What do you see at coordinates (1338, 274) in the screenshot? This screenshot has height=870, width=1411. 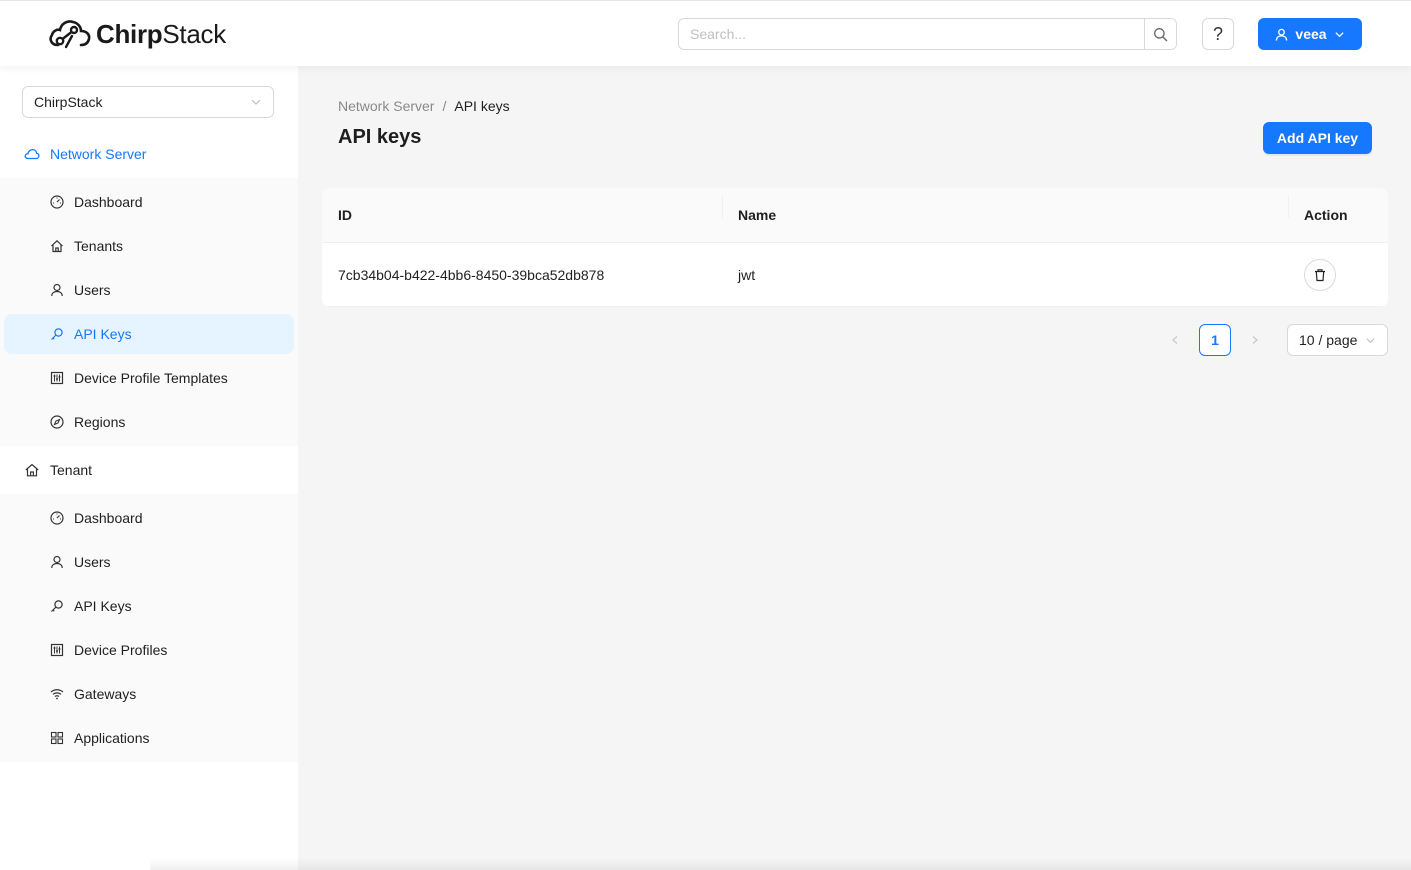 I see `cell-action` at bounding box center [1338, 274].